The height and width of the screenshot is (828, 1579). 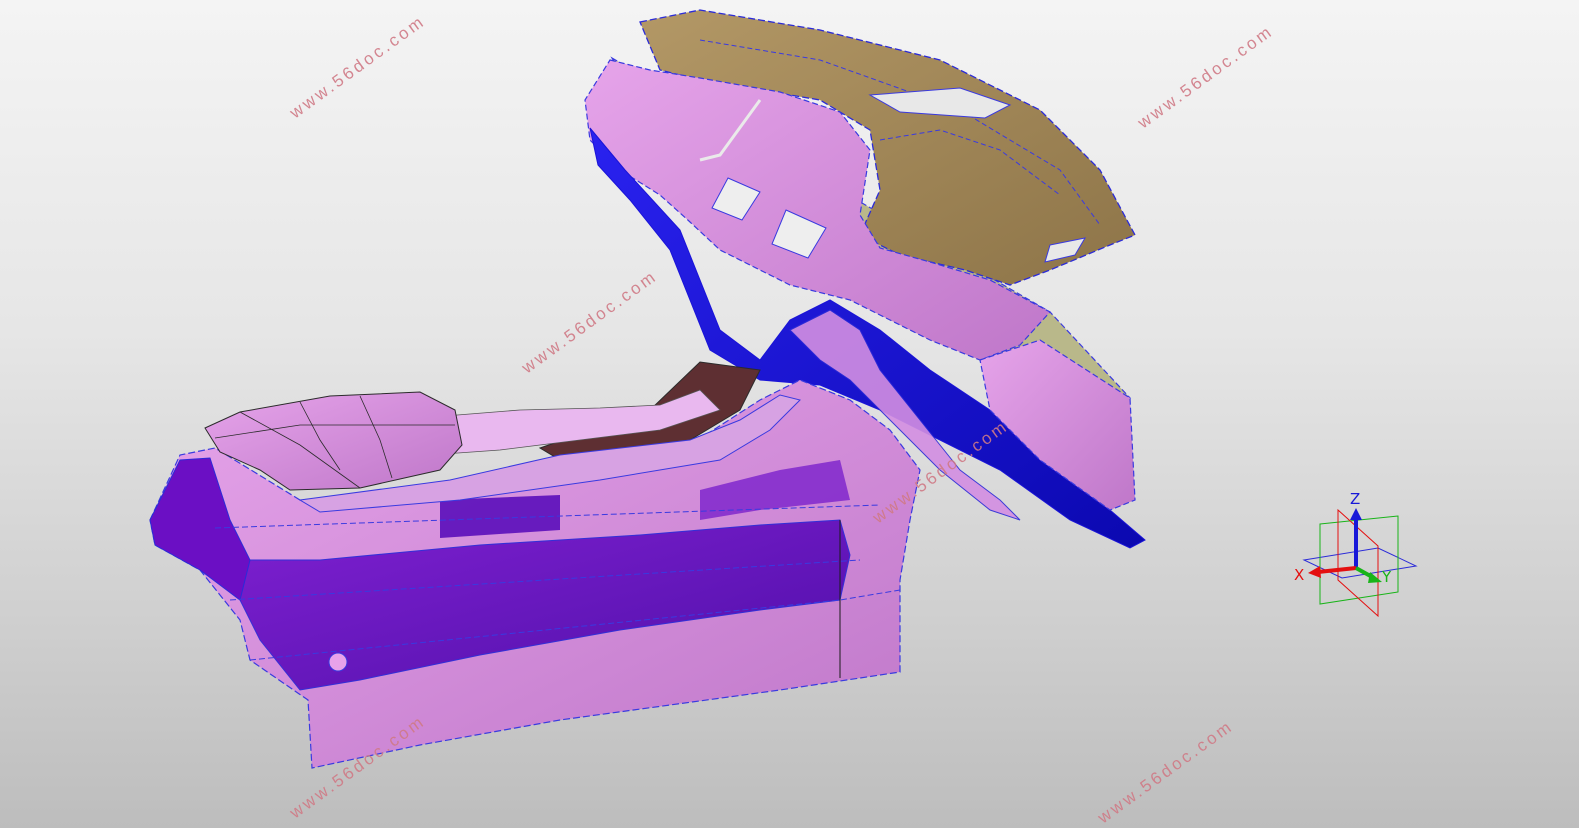 I want to click on y-axis-label: Y, so click(x=1386, y=577).